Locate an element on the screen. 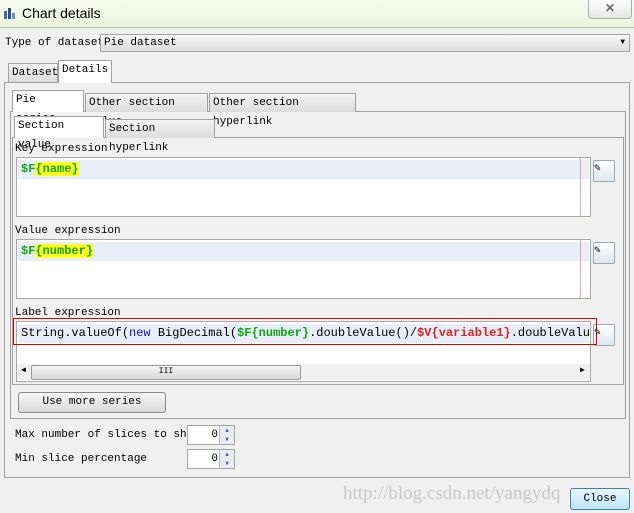 This screenshot has width=634, height=513. scroll-right-icon: ▶ is located at coordinates (582, 370).